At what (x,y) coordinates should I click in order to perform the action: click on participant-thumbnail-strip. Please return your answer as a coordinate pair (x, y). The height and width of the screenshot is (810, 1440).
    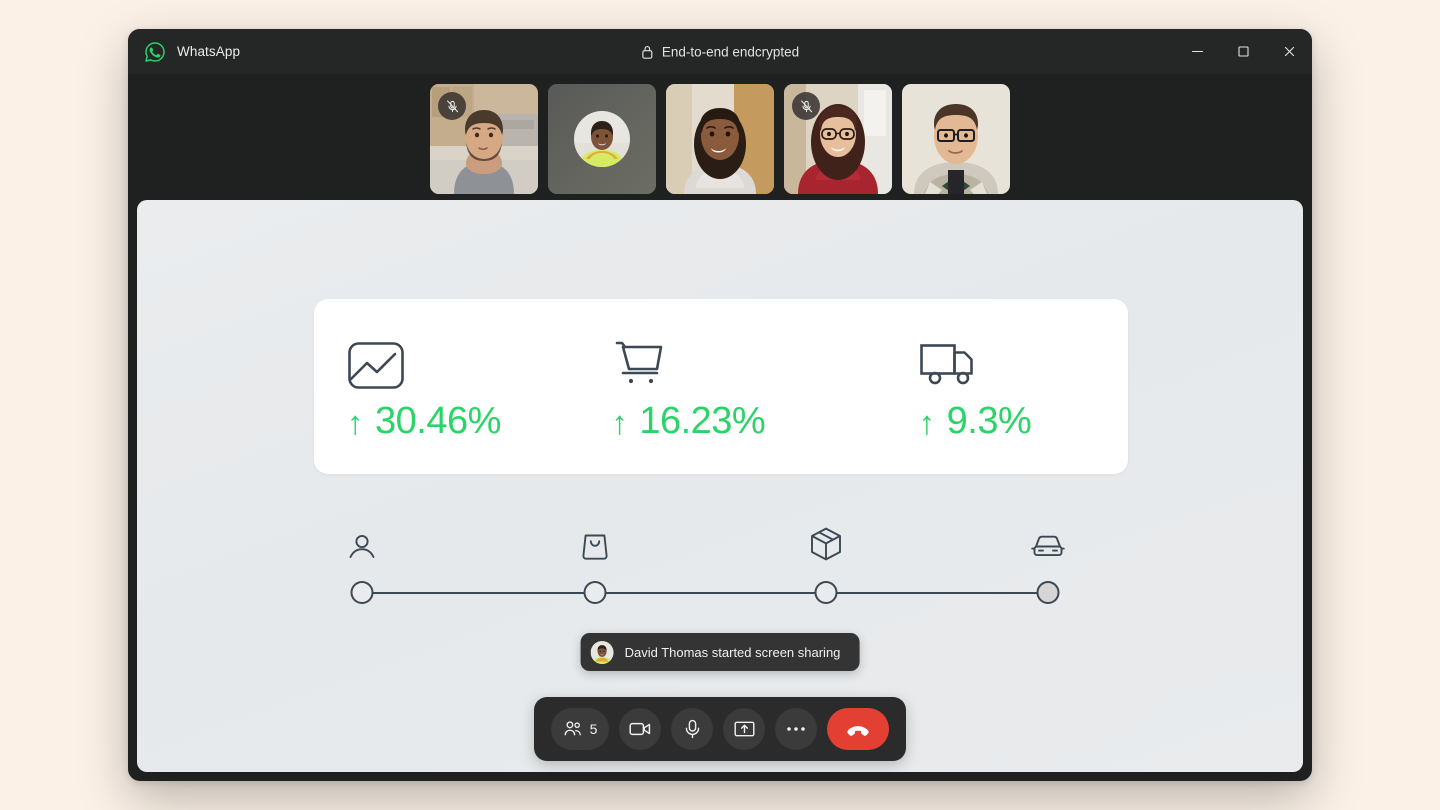
    Looking at the image, I should click on (720, 137).